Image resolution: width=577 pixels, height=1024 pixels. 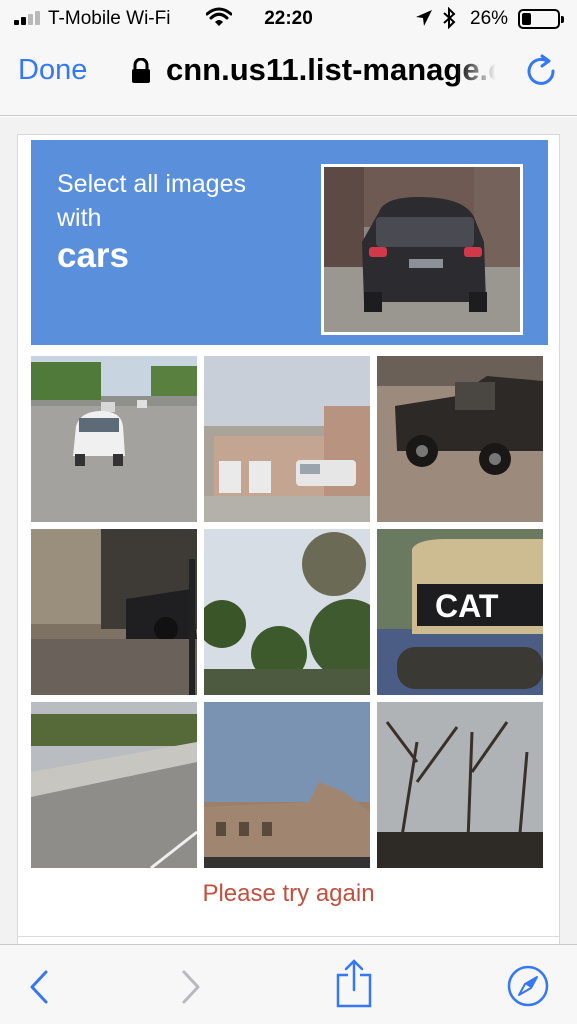 I want to click on location-arrow-icon, so click(x=424, y=20).